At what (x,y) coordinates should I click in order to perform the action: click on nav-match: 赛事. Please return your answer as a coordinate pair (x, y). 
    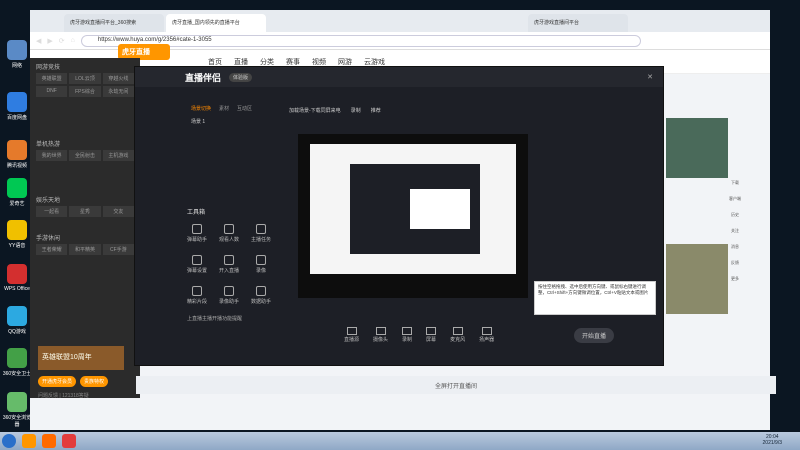
    Looking at the image, I should click on (293, 62).